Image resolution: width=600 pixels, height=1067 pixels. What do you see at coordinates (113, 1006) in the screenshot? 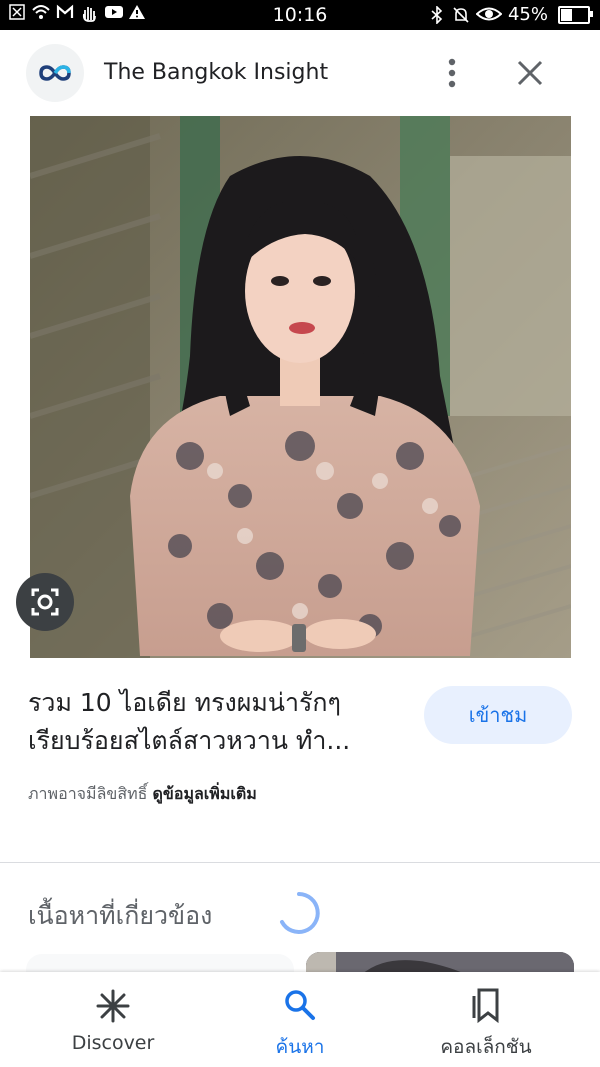
I see `asterisk-icon` at bounding box center [113, 1006].